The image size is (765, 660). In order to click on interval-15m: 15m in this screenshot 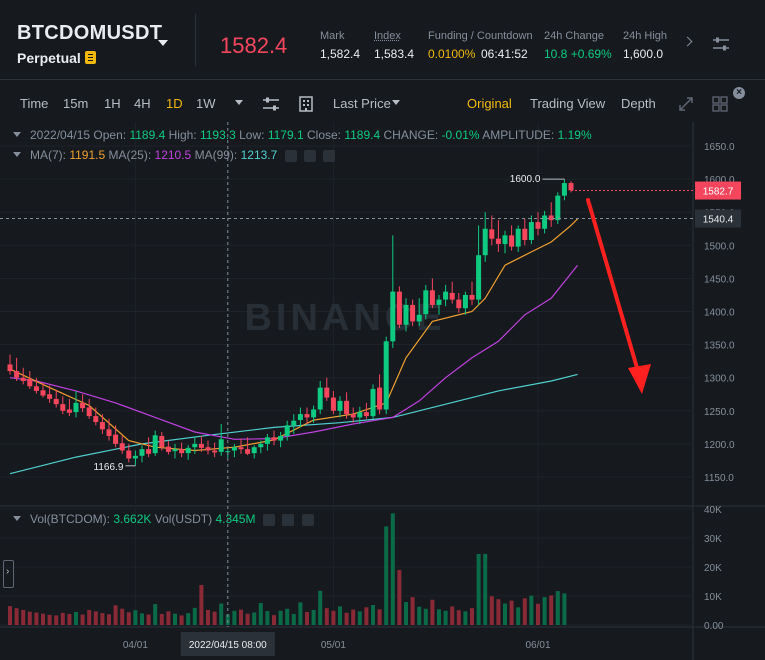, I will do `click(75, 103)`.